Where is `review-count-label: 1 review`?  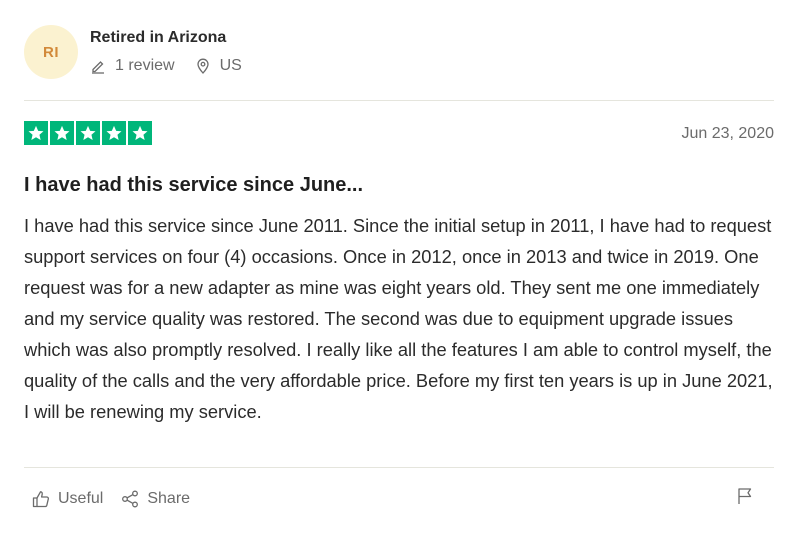 review-count-label: 1 review is located at coordinates (145, 65).